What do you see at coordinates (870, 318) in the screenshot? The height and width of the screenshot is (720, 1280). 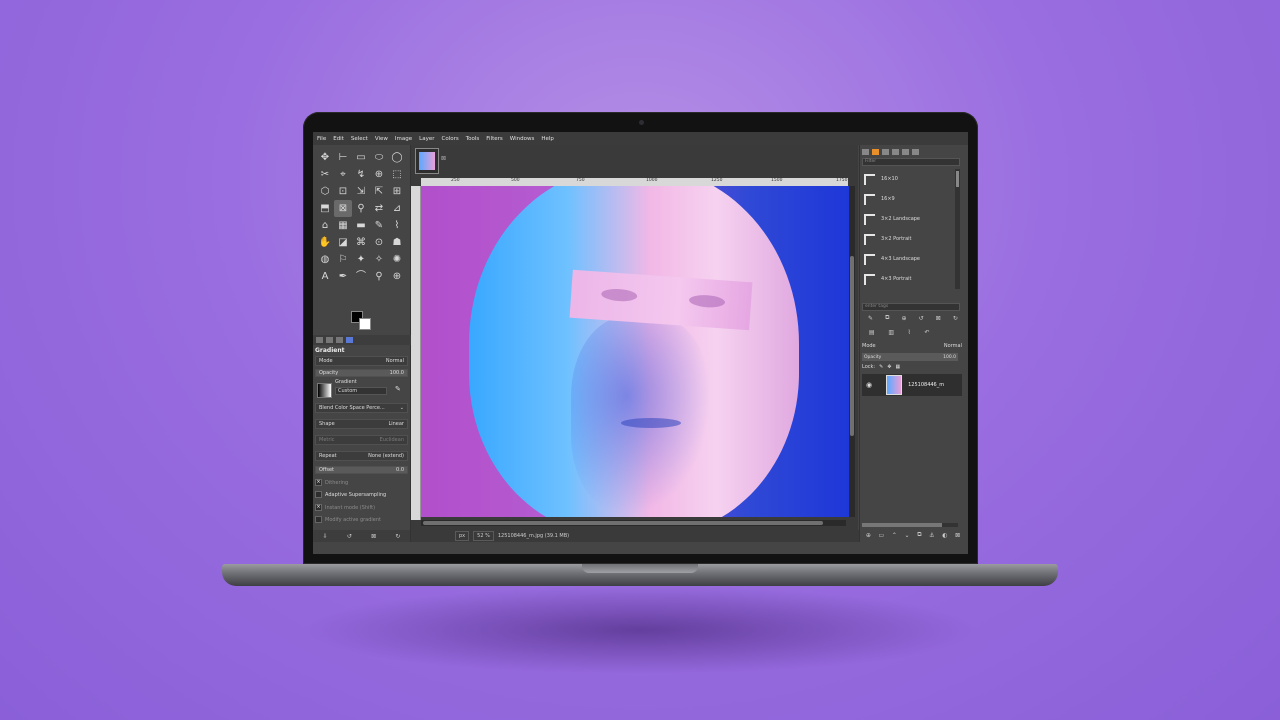 I see `edit-icon: ✎` at bounding box center [870, 318].